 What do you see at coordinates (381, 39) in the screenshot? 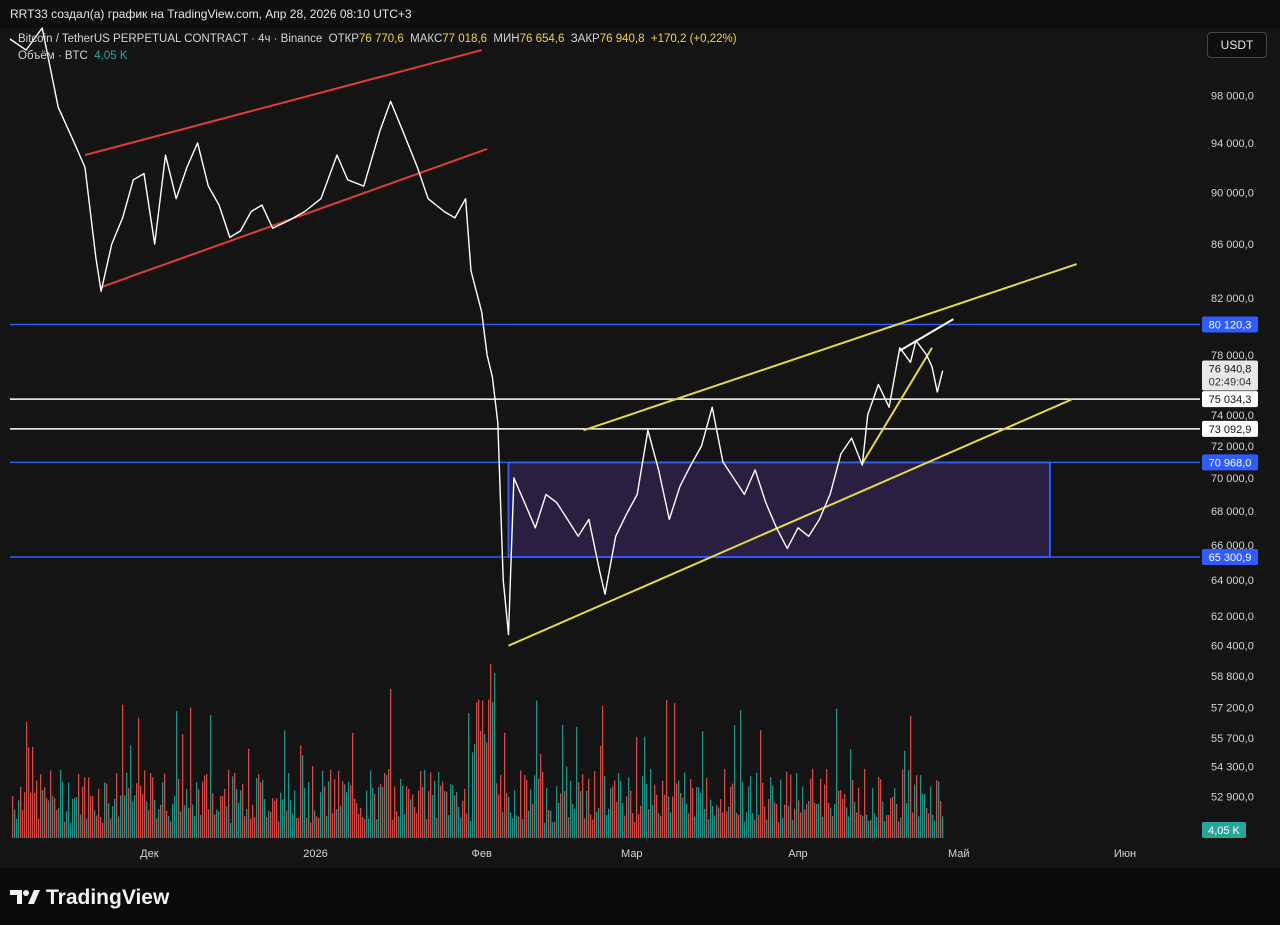
I see `open-value: 76 770,6` at bounding box center [381, 39].